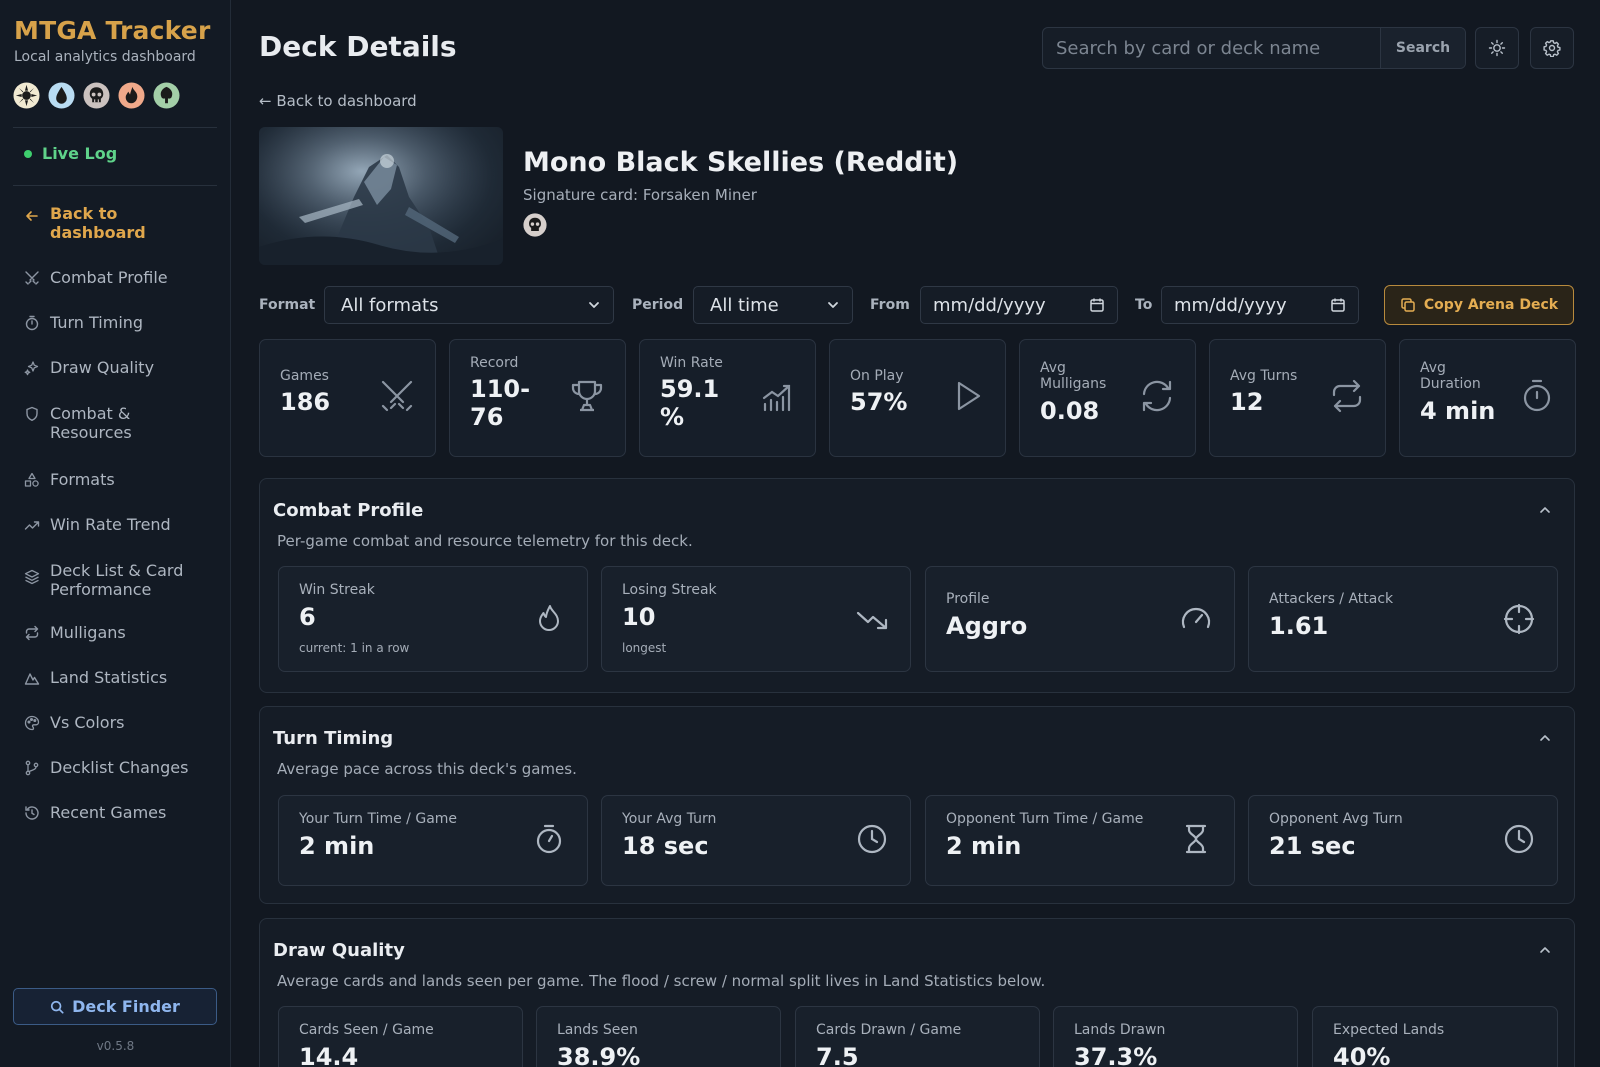 This screenshot has width=1600, height=1067. Describe the element at coordinates (102, 367) in the screenshot. I see `sidebar-item-label: Draw Quality` at that location.